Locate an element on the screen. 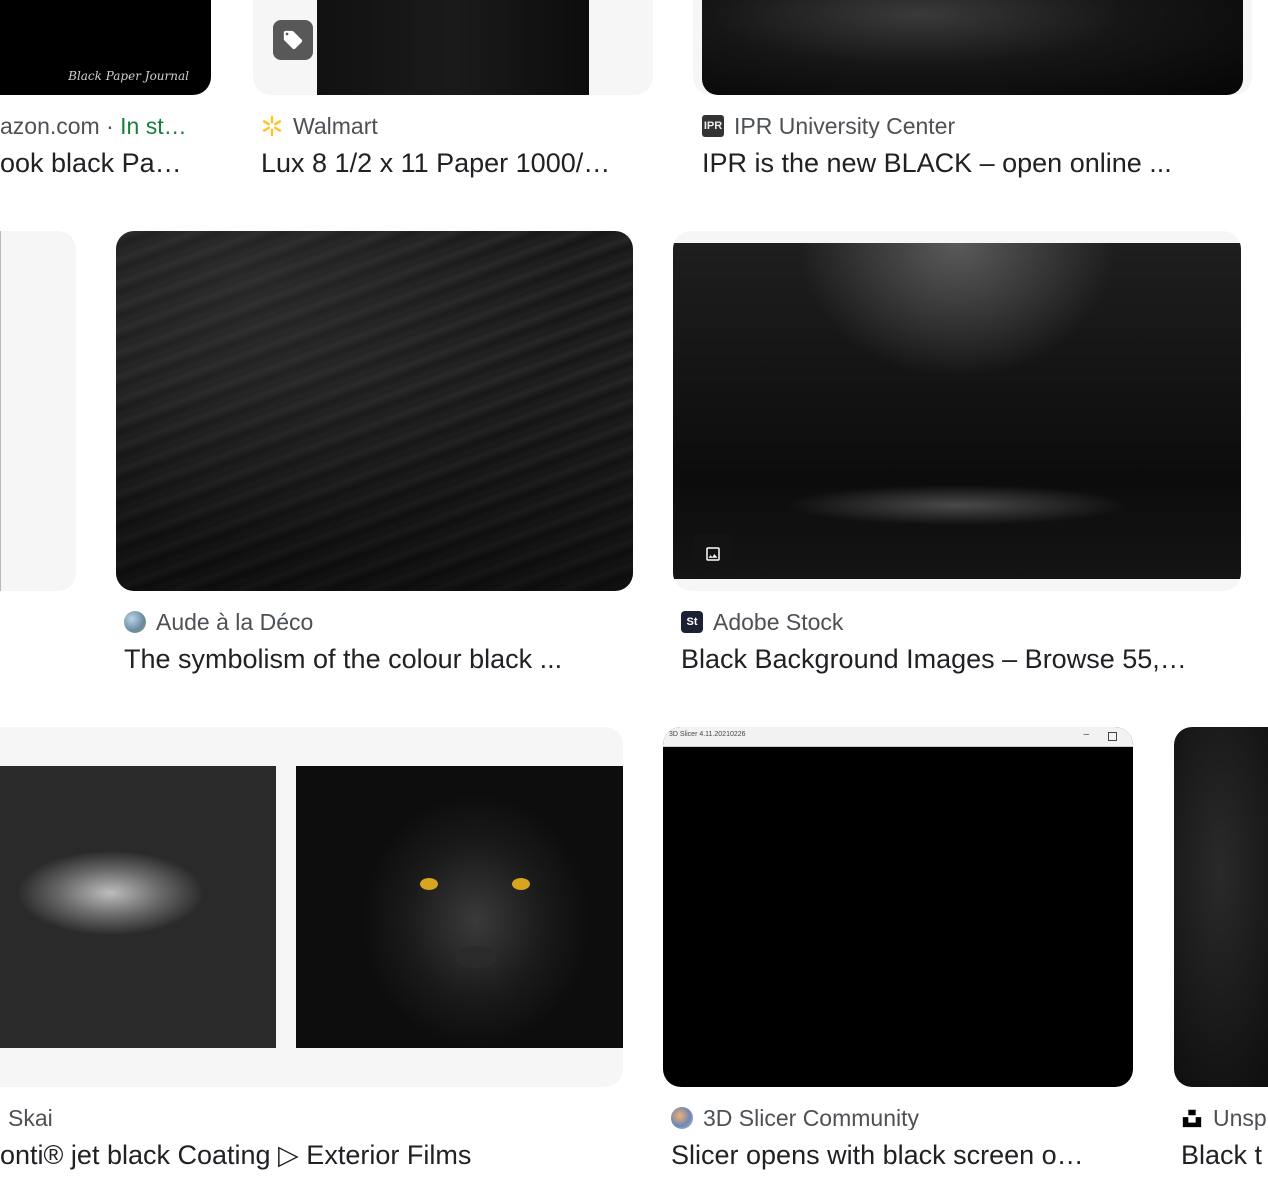 The width and height of the screenshot is (1268, 1194). result-source: IPR IPR University Center is located at coordinates (972, 126).